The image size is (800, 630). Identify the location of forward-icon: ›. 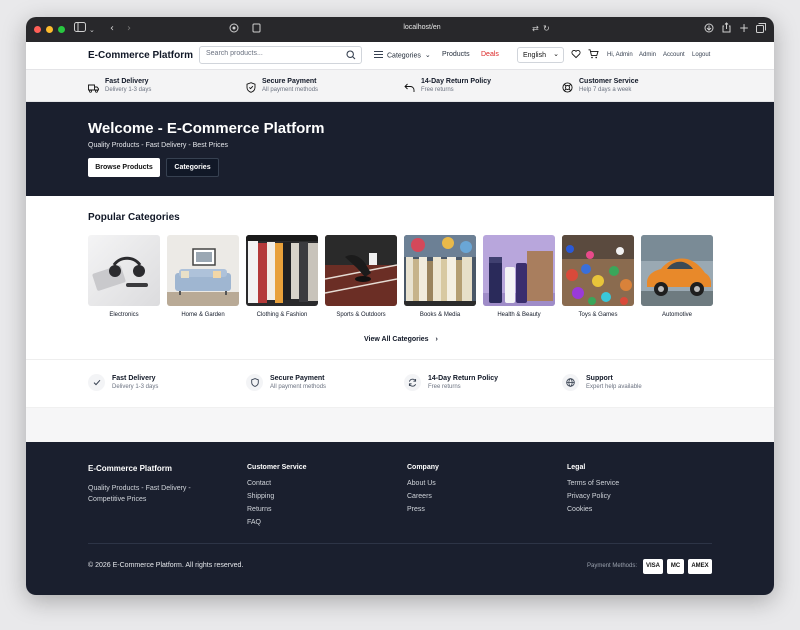
(129, 29).